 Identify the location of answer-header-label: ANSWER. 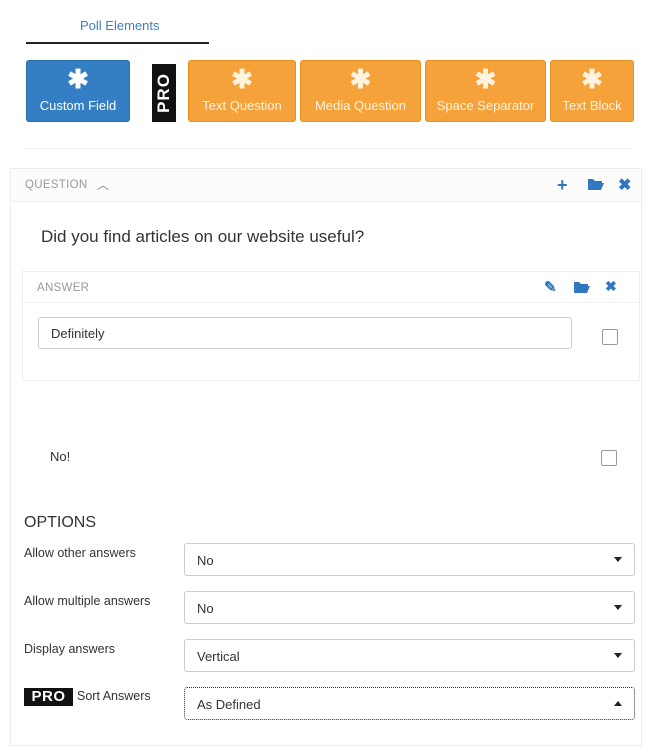
(63, 288).